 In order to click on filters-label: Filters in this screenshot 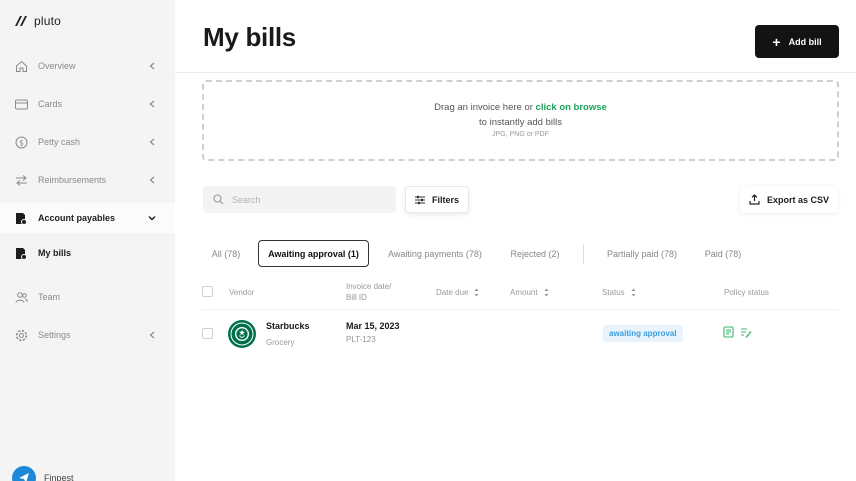, I will do `click(445, 199)`.